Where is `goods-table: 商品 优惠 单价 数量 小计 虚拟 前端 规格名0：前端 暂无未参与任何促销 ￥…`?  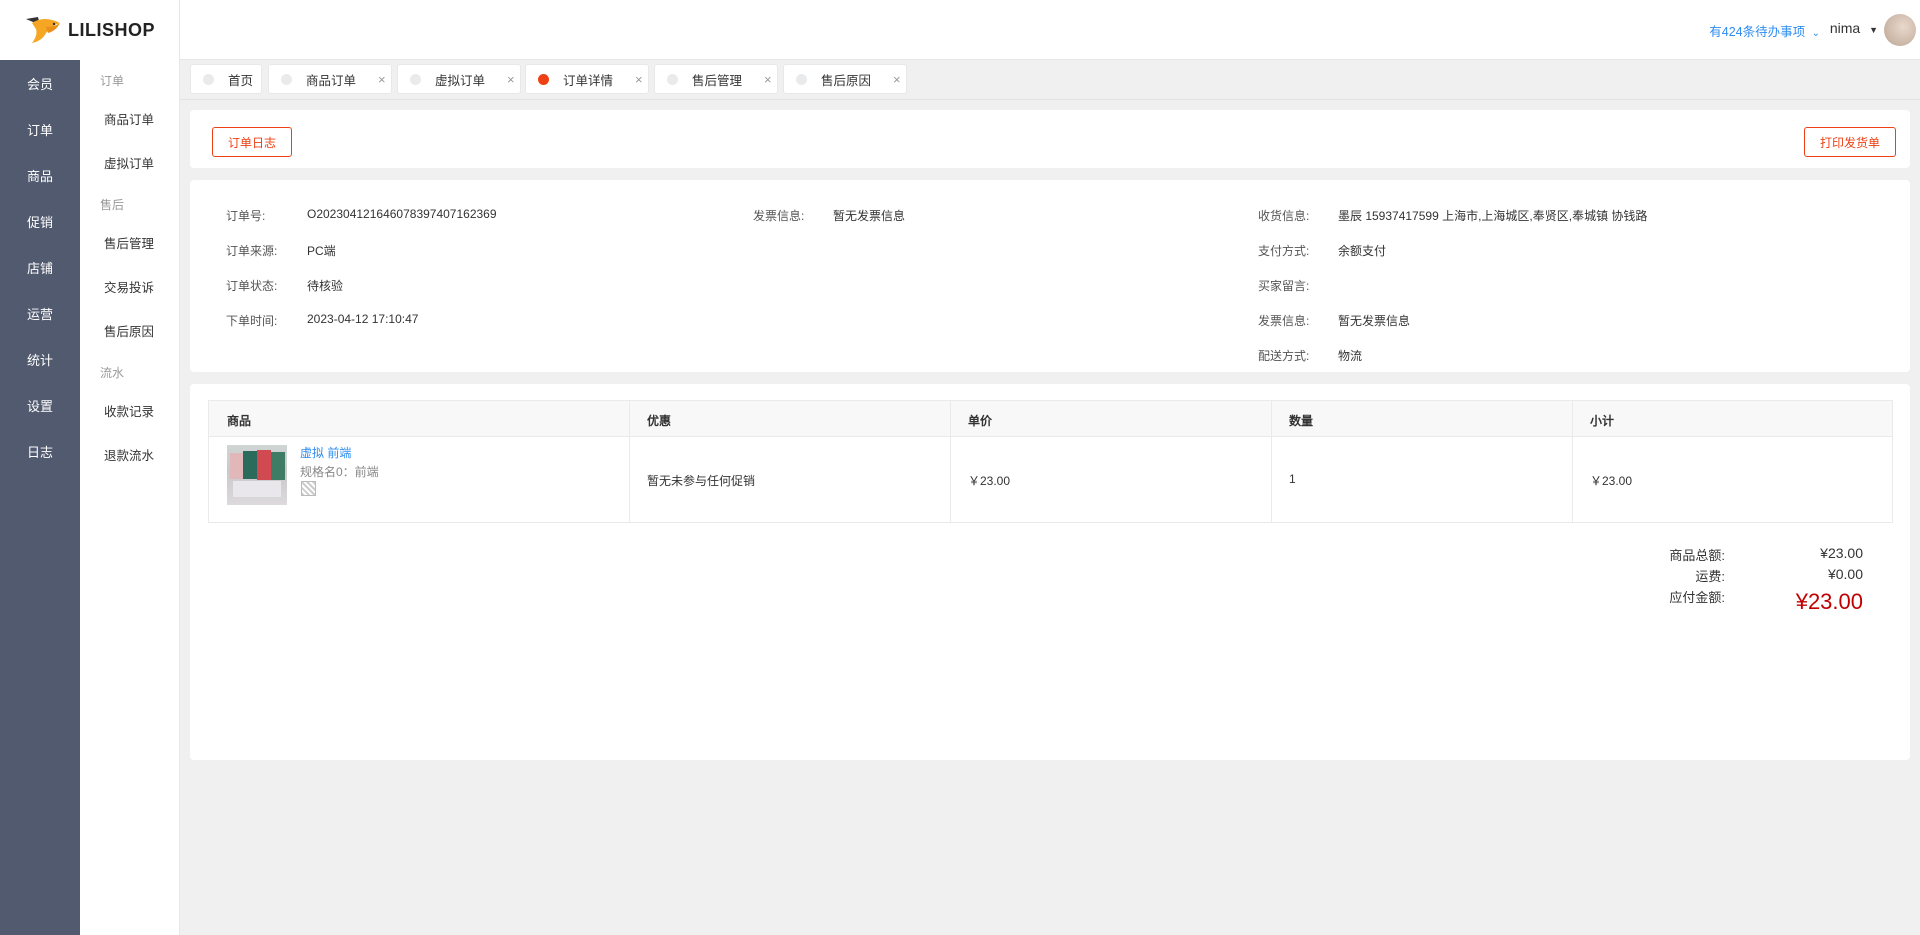 goods-table: 商品 优惠 单价 数量 小计 虚拟 前端 规格名0：前端 暂无未参与任何促销 ￥… is located at coordinates (1050, 461).